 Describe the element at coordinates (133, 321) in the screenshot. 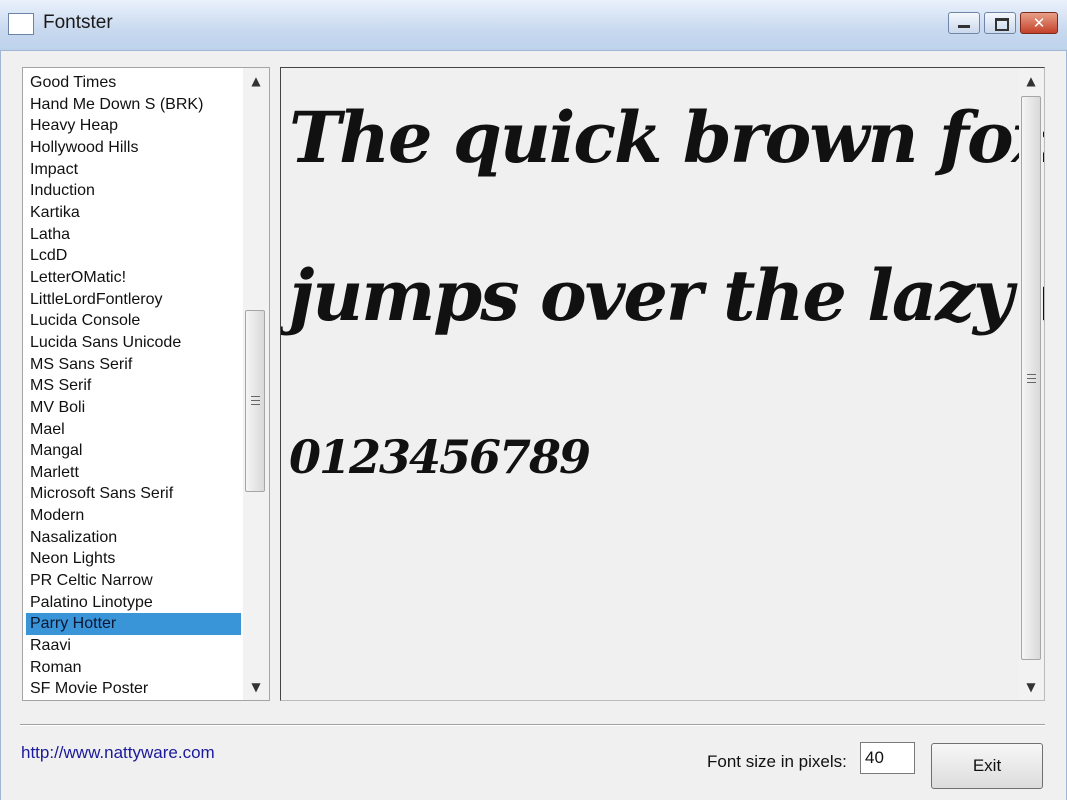

I see `font-list-item: Lucida Console` at that location.